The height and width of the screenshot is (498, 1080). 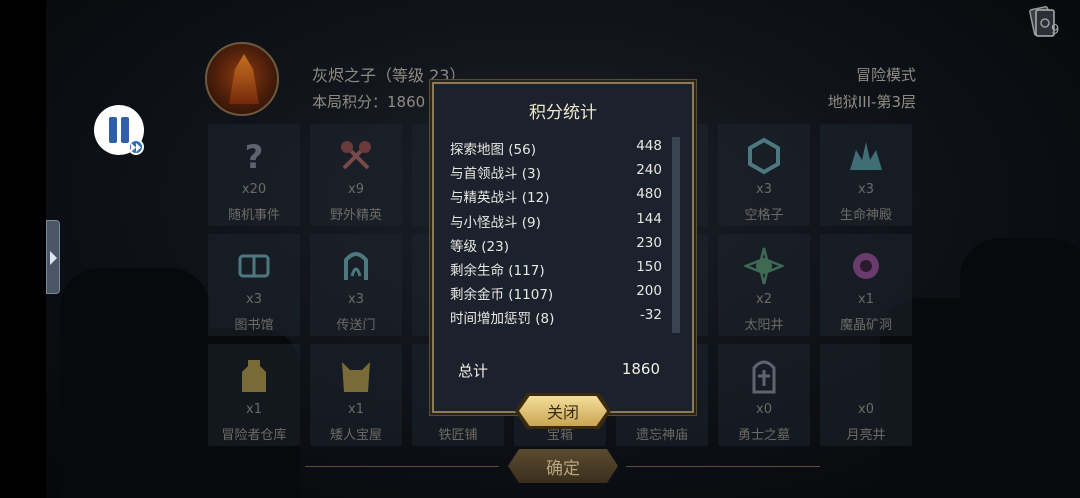 I want to click on temple-icon, so click(x=866, y=156).